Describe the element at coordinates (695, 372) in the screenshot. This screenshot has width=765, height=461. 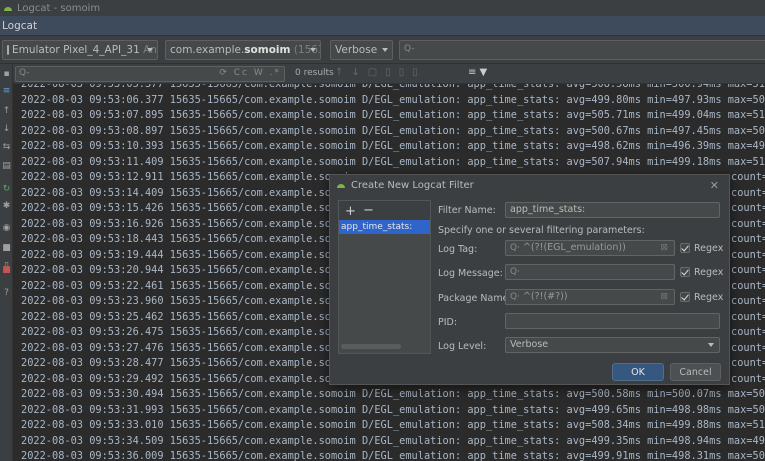
I see `cancel-button: Cancel` at that location.